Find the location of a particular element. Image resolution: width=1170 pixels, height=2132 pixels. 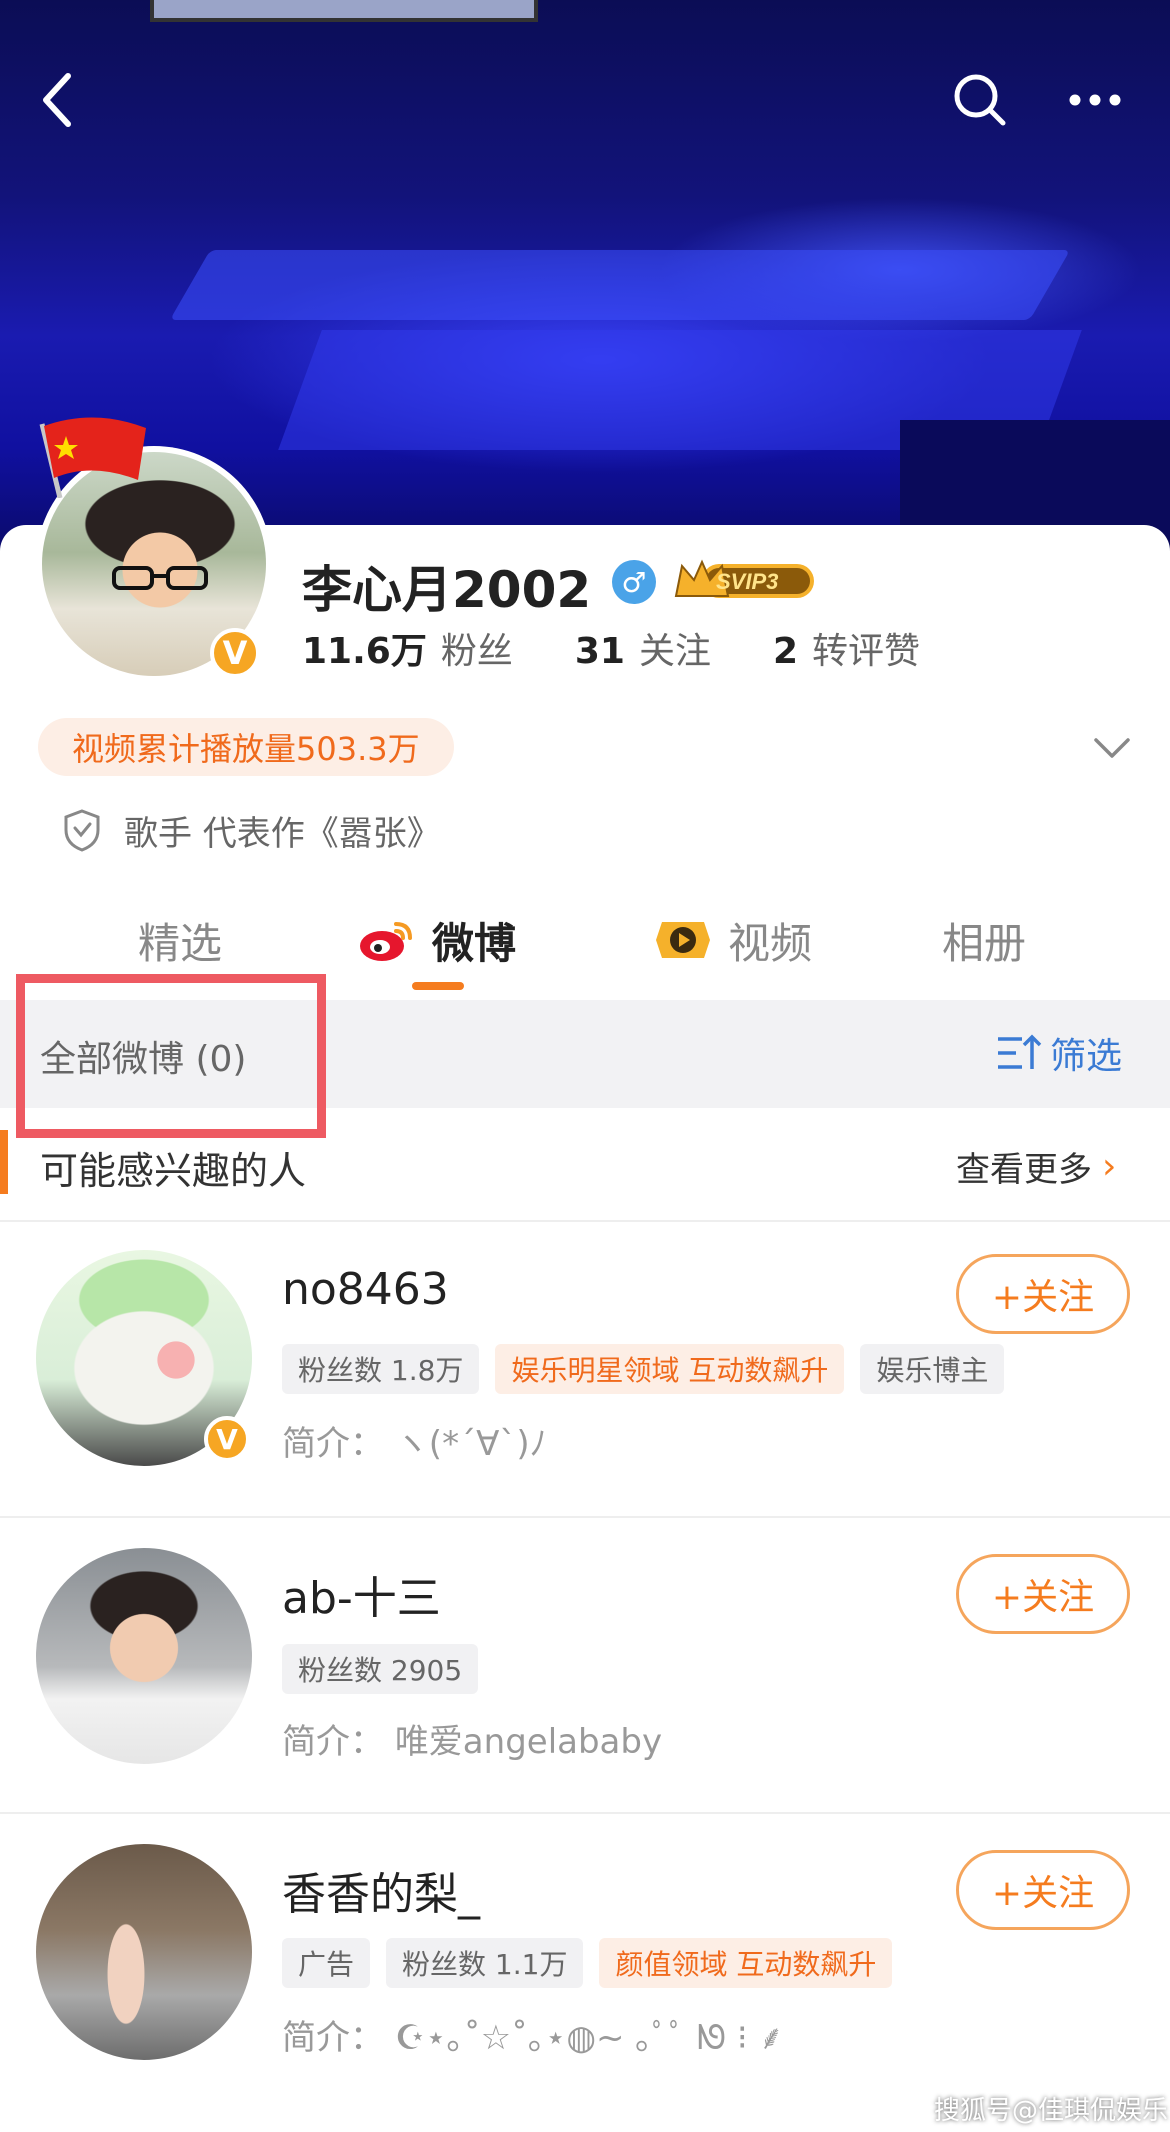

stat-label: 转评赞 is located at coordinates (866, 651).